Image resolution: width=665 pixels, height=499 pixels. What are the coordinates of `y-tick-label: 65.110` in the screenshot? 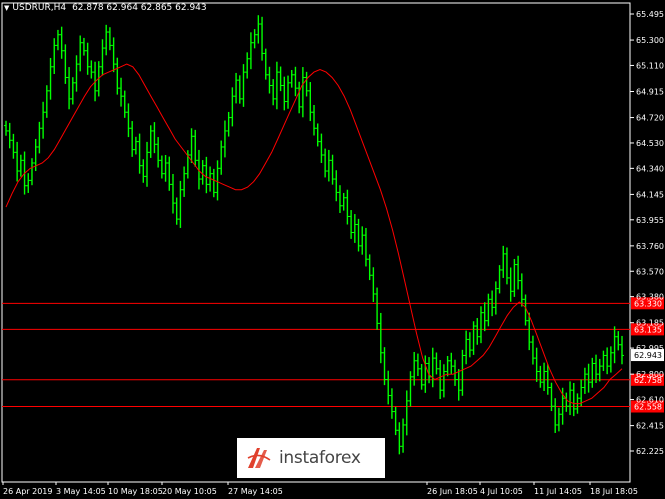 It's located at (650, 65).